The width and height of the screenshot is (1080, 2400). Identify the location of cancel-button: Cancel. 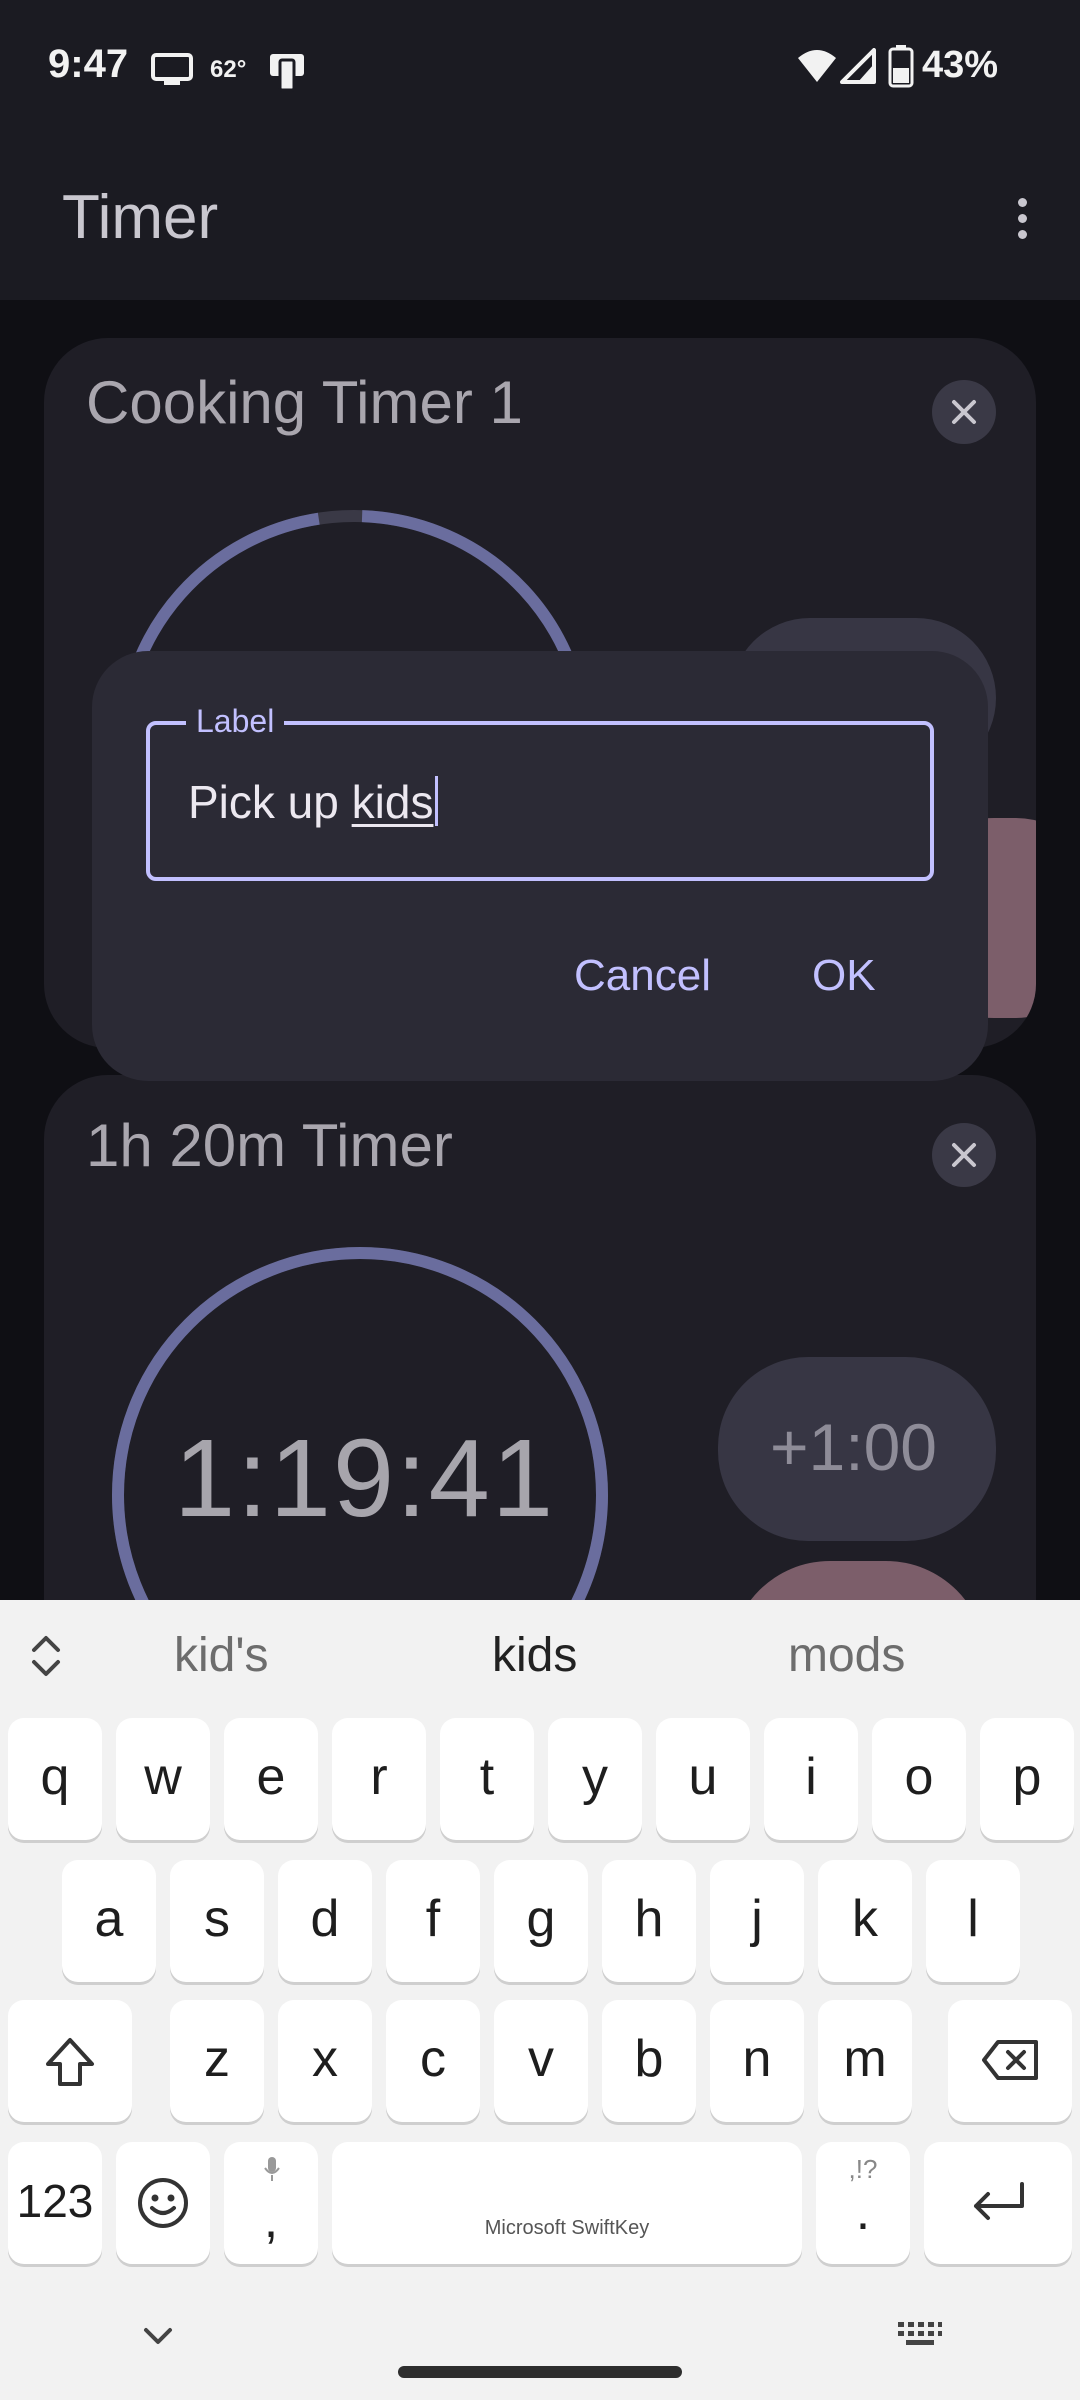
(642, 976).